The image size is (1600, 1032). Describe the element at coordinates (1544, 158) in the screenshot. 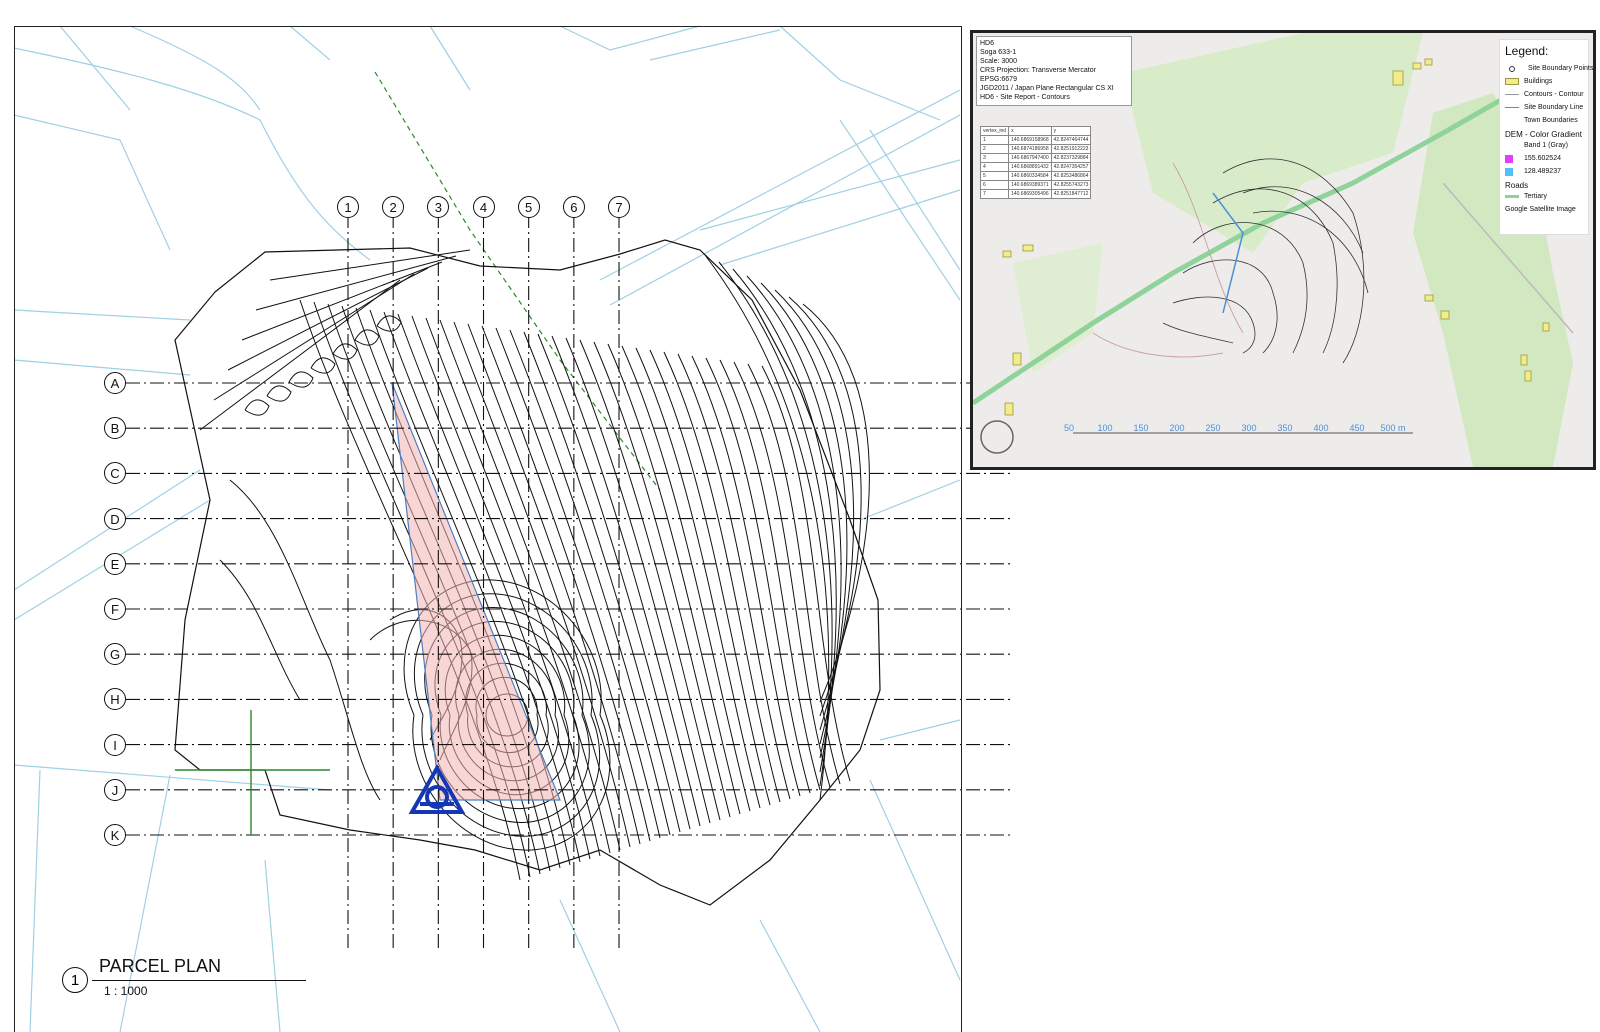

I see `dem-max: 155.602524` at that location.